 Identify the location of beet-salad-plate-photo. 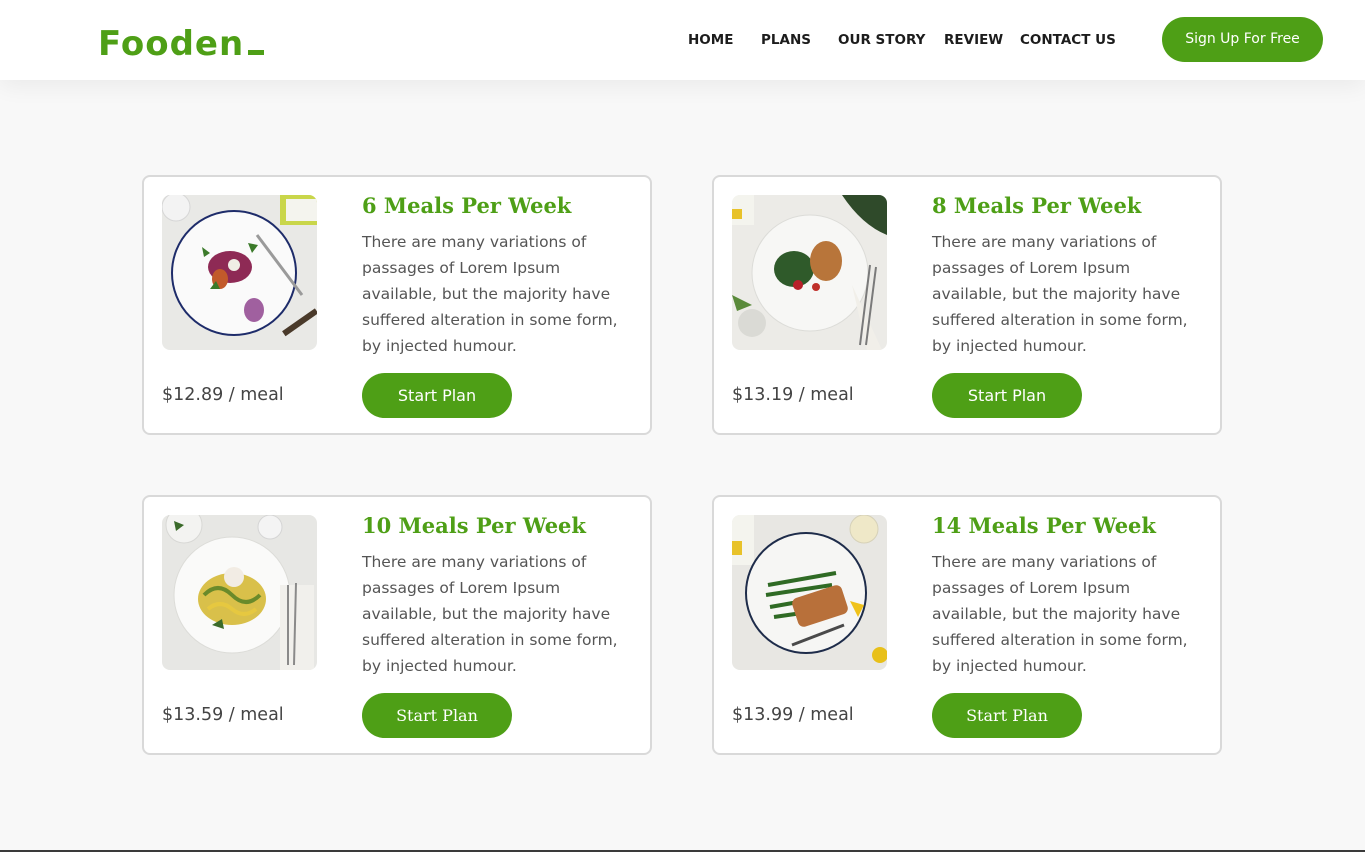
(239, 272).